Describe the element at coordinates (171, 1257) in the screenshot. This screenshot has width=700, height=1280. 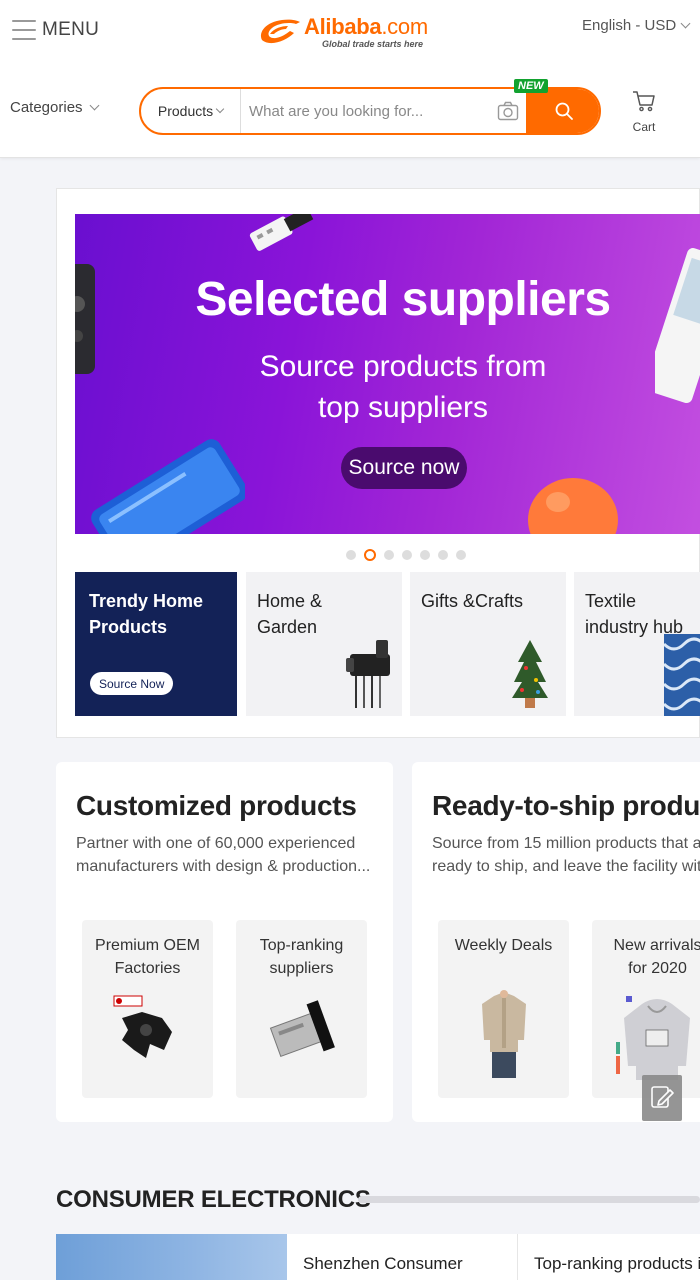
I see `category-banner-image` at that location.